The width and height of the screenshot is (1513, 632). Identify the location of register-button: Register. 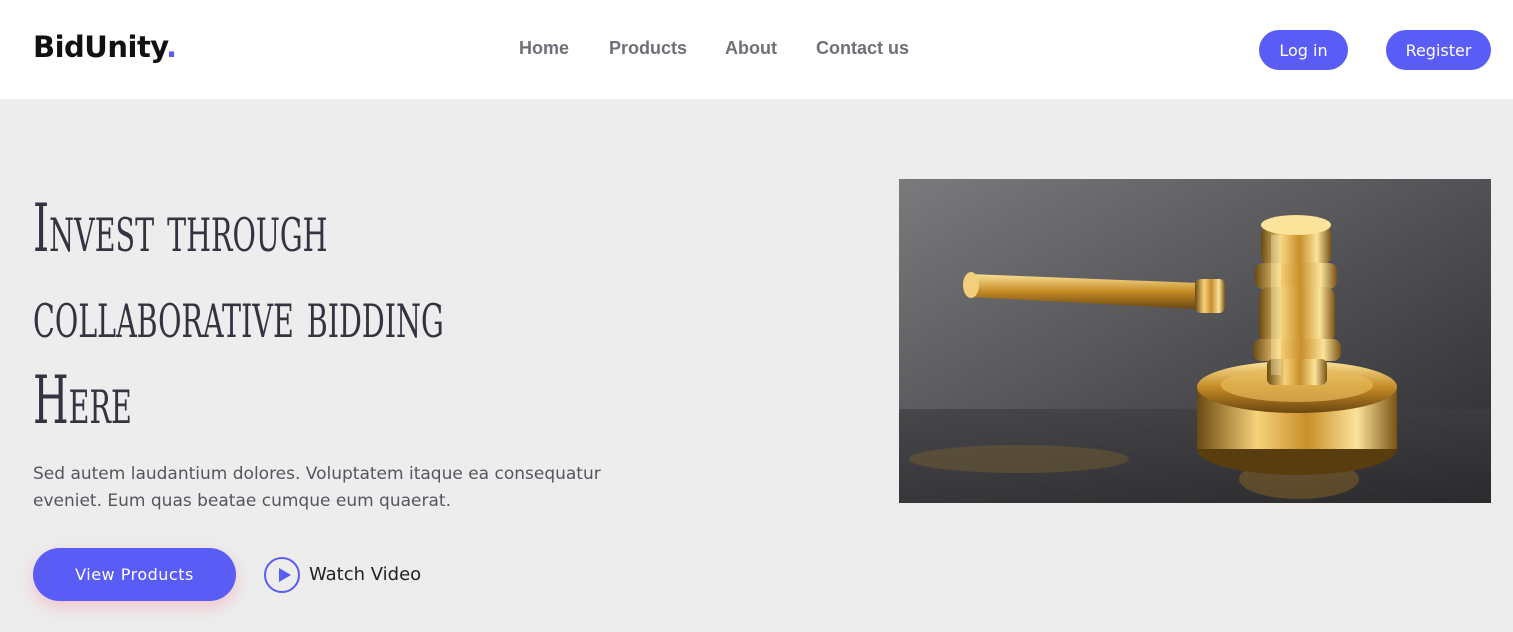
(1438, 50).